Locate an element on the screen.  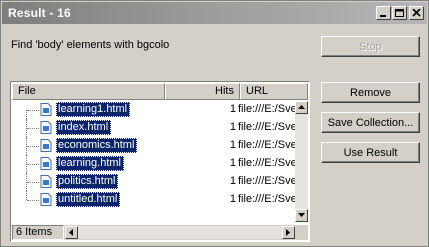
scroll-up-button is located at coordinates (301, 107).